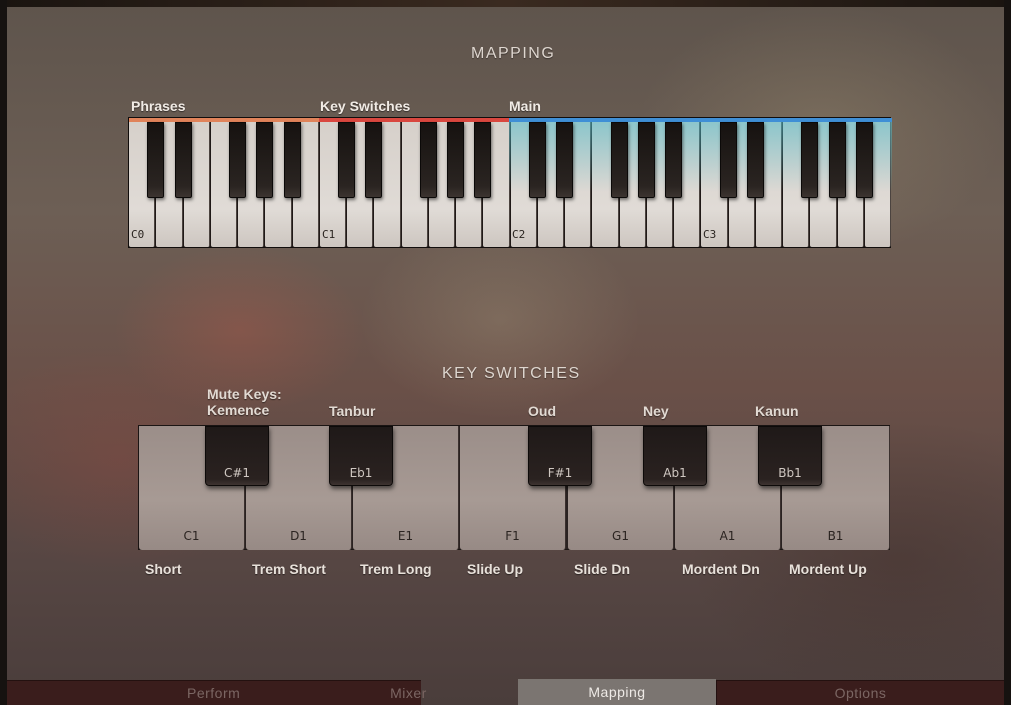  Describe the element at coordinates (405, 536) in the screenshot. I see `ks-note-e1: E1` at that location.